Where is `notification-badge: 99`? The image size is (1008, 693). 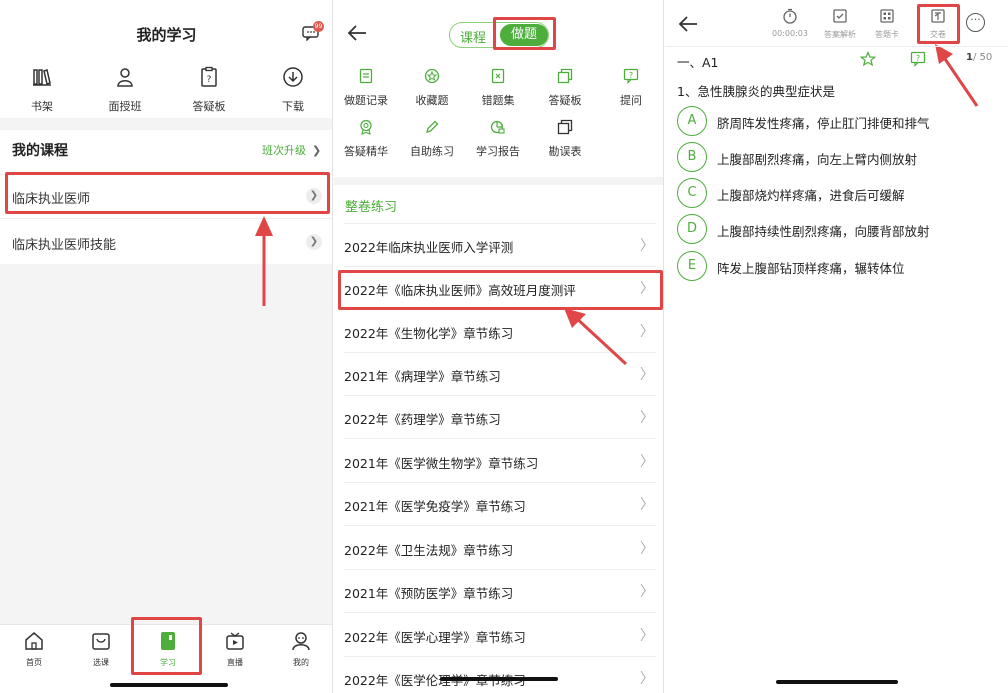
notification-badge: 99 is located at coordinates (318, 26).